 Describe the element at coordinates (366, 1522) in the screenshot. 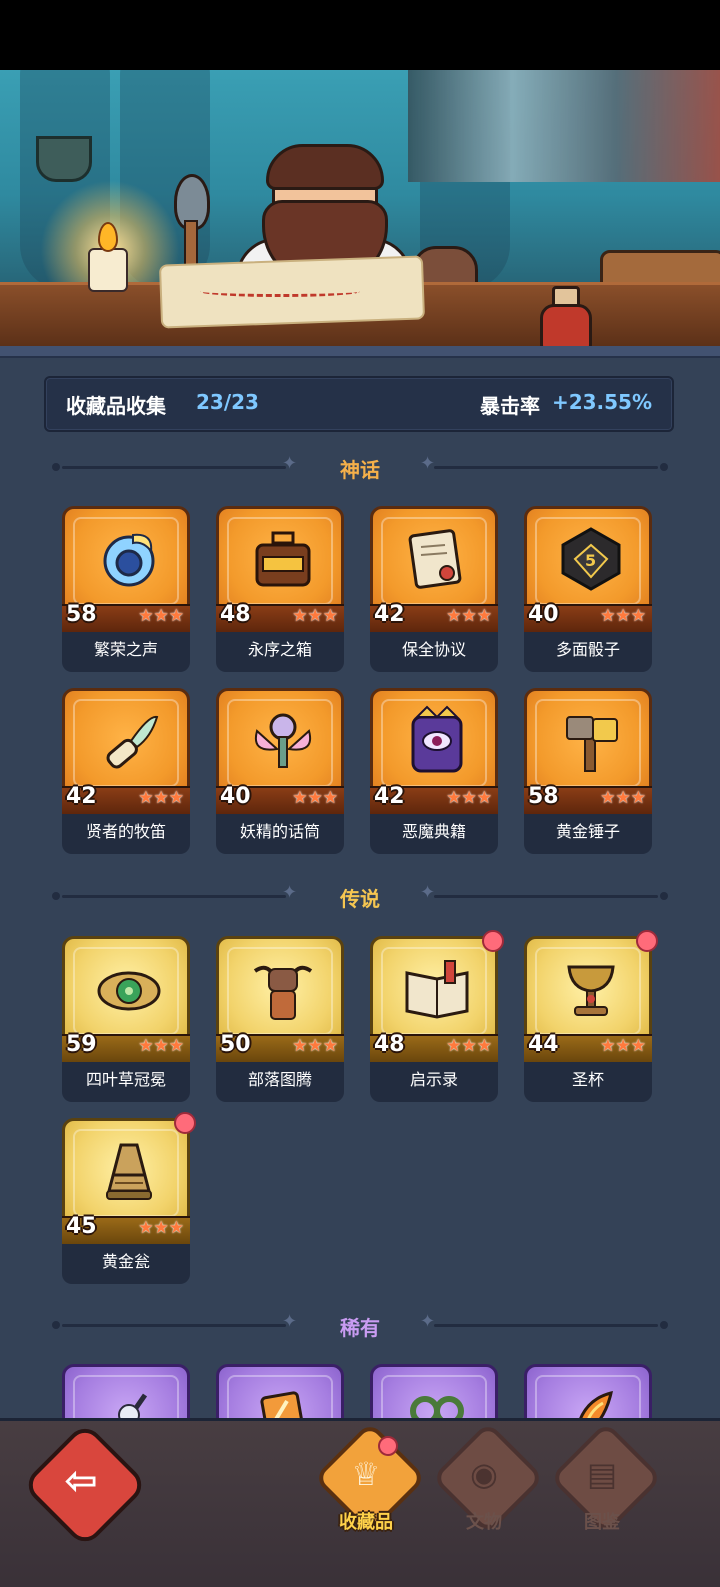

I see `tab-collection-label: 收藏品` at that location.